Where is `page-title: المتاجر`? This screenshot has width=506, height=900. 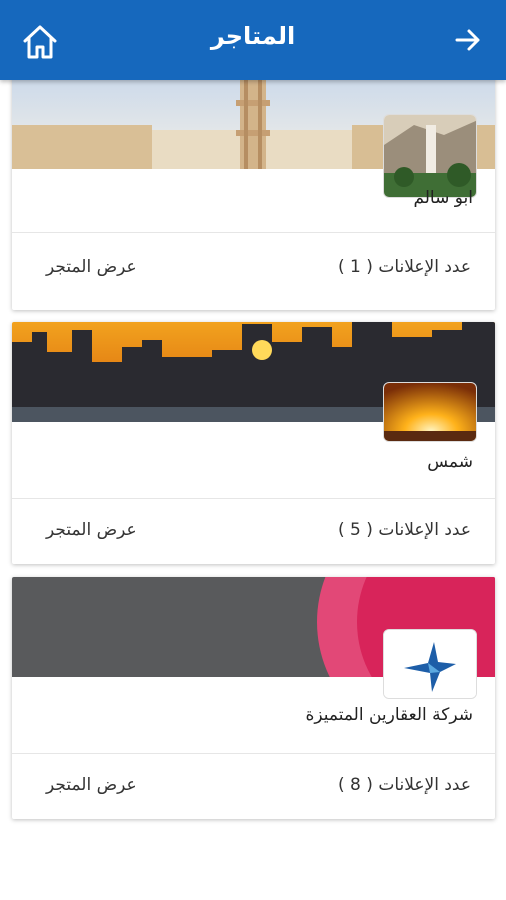
page-title: المتاجر is located at coordinates (253, 36).